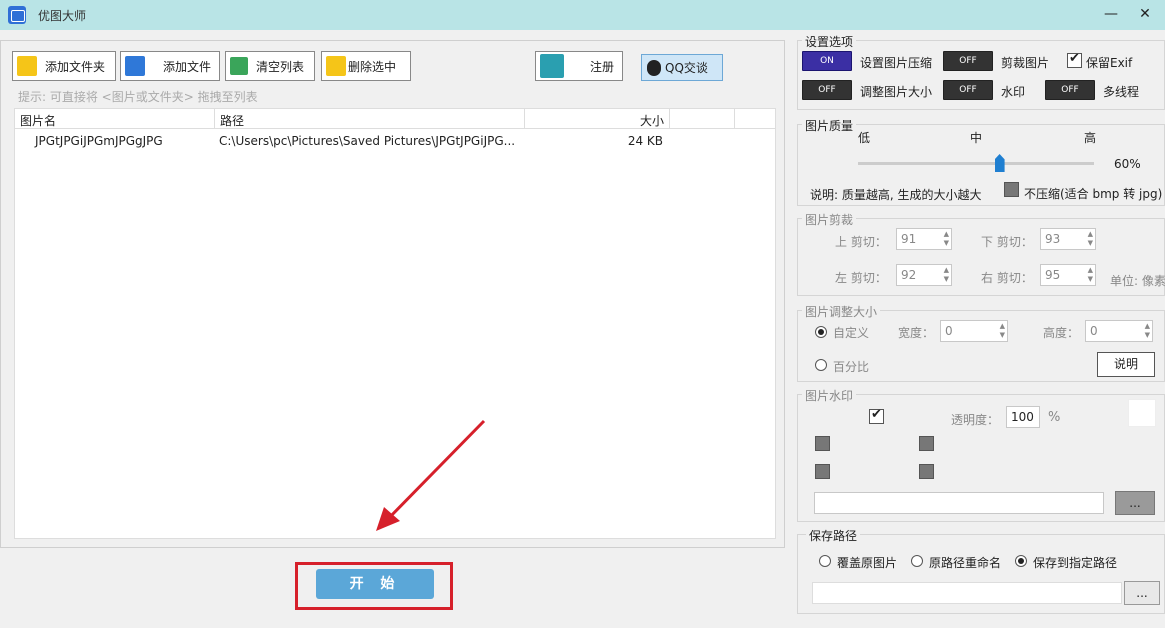 This screenshot has width=1165, height=628. Describe the element at coordinates (829, 41) in the screenshot. I see `settings-title: 设置选项` at that location.